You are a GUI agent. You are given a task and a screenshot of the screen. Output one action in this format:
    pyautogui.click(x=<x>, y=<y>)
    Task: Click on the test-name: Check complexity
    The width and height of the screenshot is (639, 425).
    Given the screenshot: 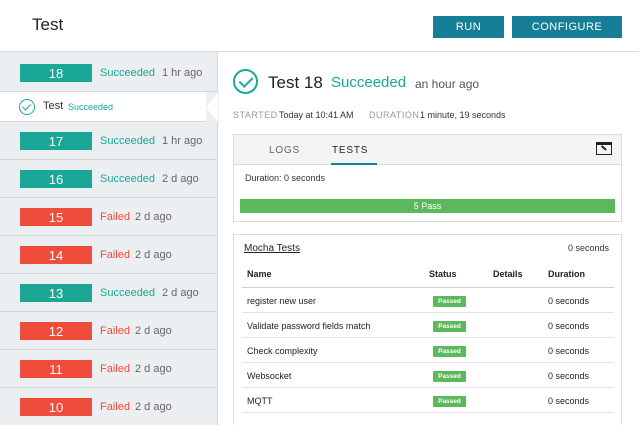 What is the action you would take?
    pyautogui.click(x=282, y=351)
    